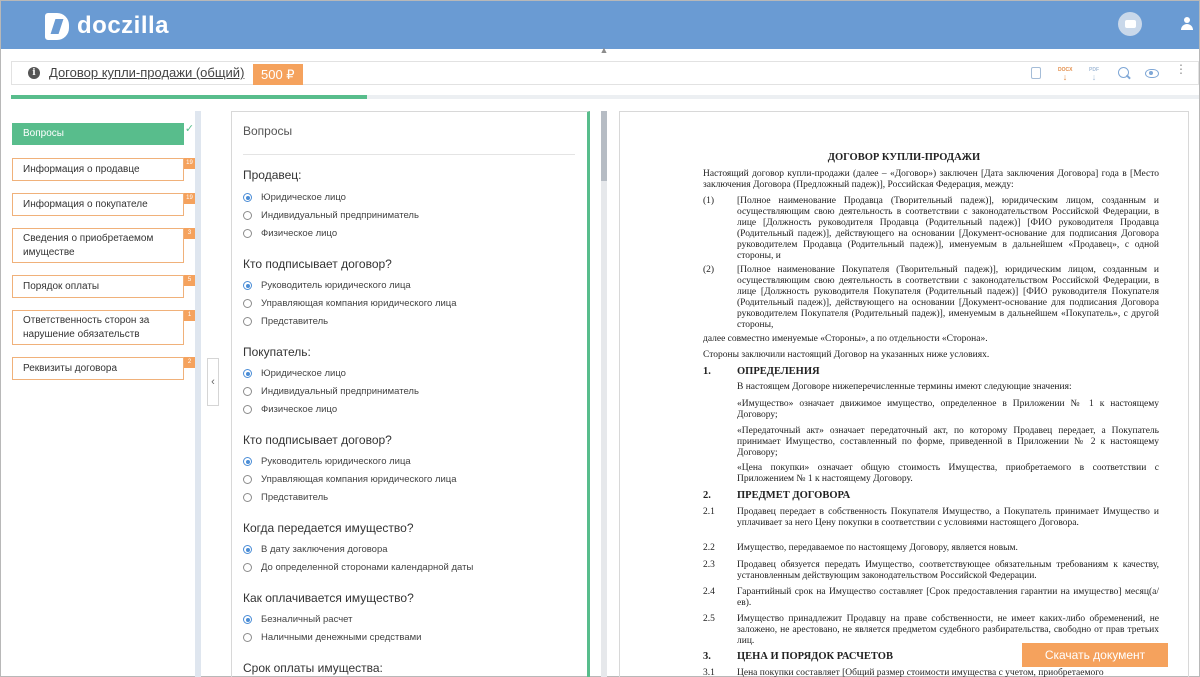 The height and width of the screenshot is (677, 1200). I want to click on collapse-sidebar-button: ‹, so click(213, 382).